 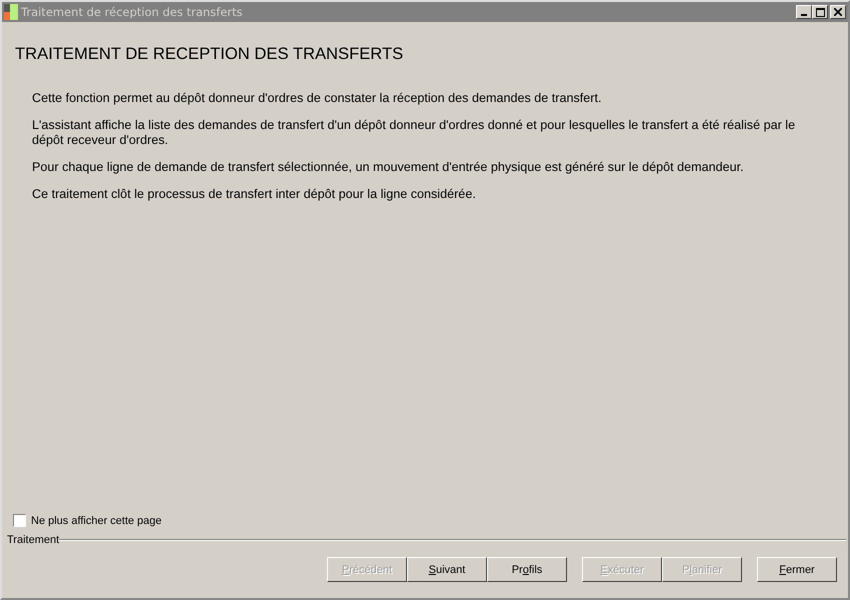 I want to click on close-button, so click(x=838, y=12).